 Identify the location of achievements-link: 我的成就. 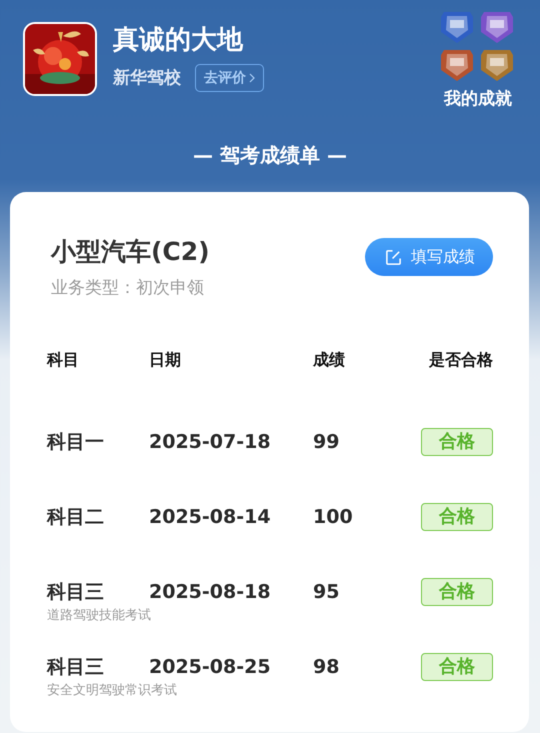
(478, 99).